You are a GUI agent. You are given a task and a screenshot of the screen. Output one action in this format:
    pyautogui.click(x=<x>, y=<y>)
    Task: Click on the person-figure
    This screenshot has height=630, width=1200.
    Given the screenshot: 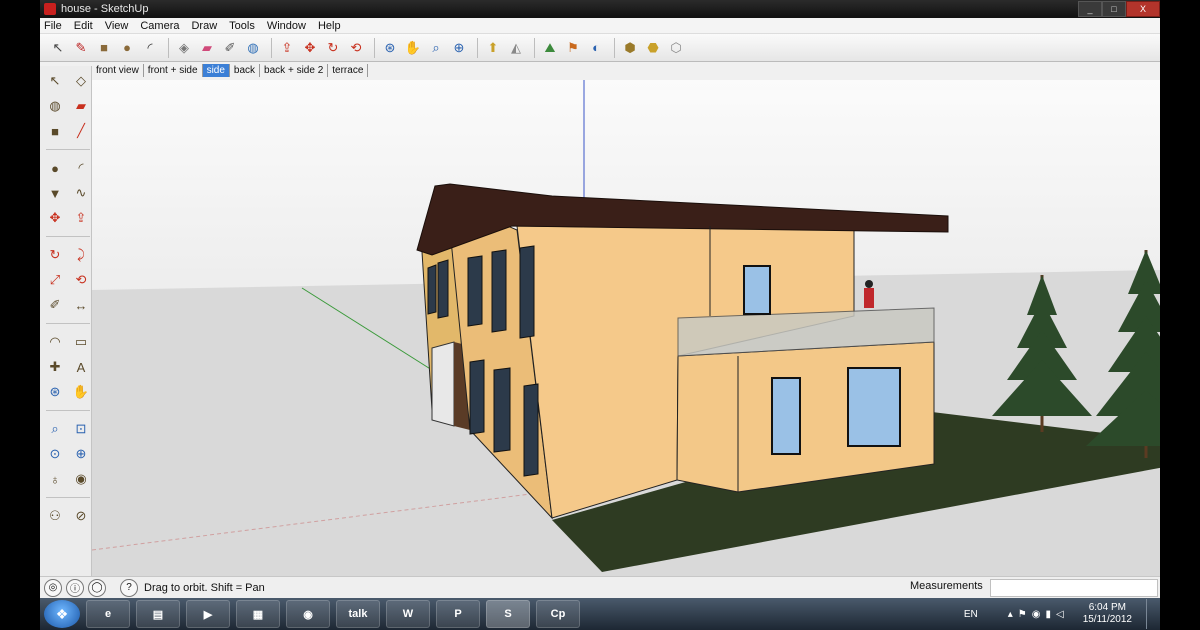 What is the action you would take?
    pyautogui.click(x=869, y=294)
    